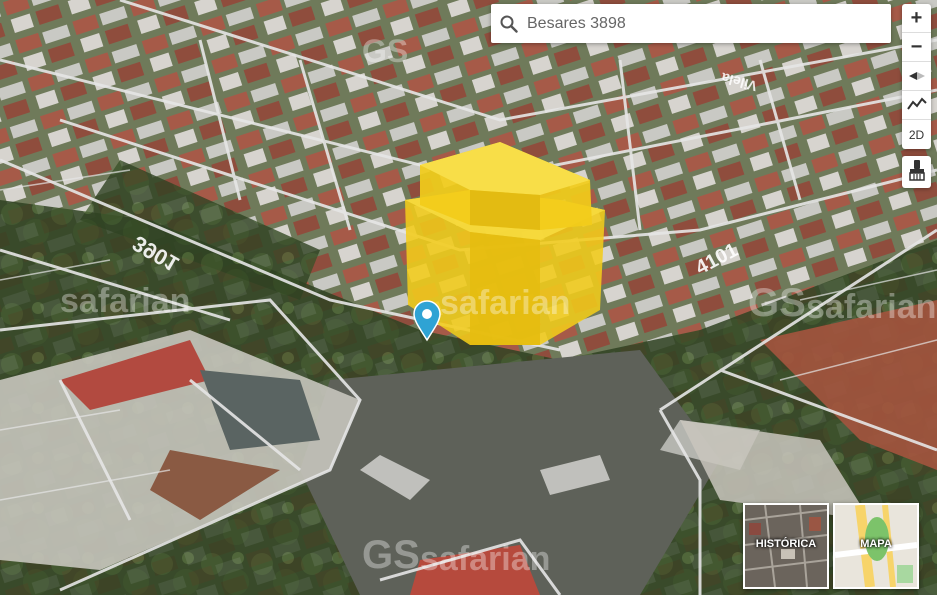  Describe the element at coordinates (702, 23) in the screenshot. I see `search-input` at that location.